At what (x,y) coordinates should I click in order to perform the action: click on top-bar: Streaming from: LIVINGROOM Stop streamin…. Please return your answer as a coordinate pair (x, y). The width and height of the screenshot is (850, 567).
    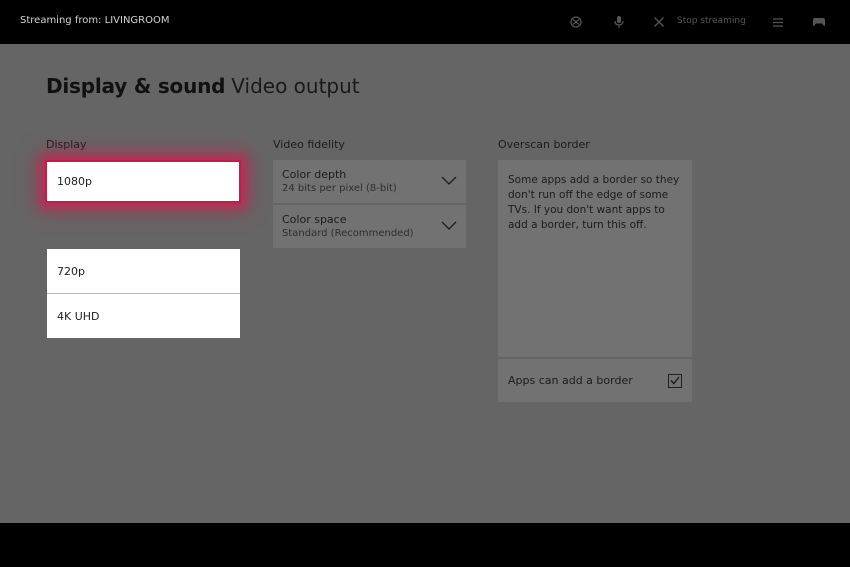
    Looking at the image, I should click on (425, 22).